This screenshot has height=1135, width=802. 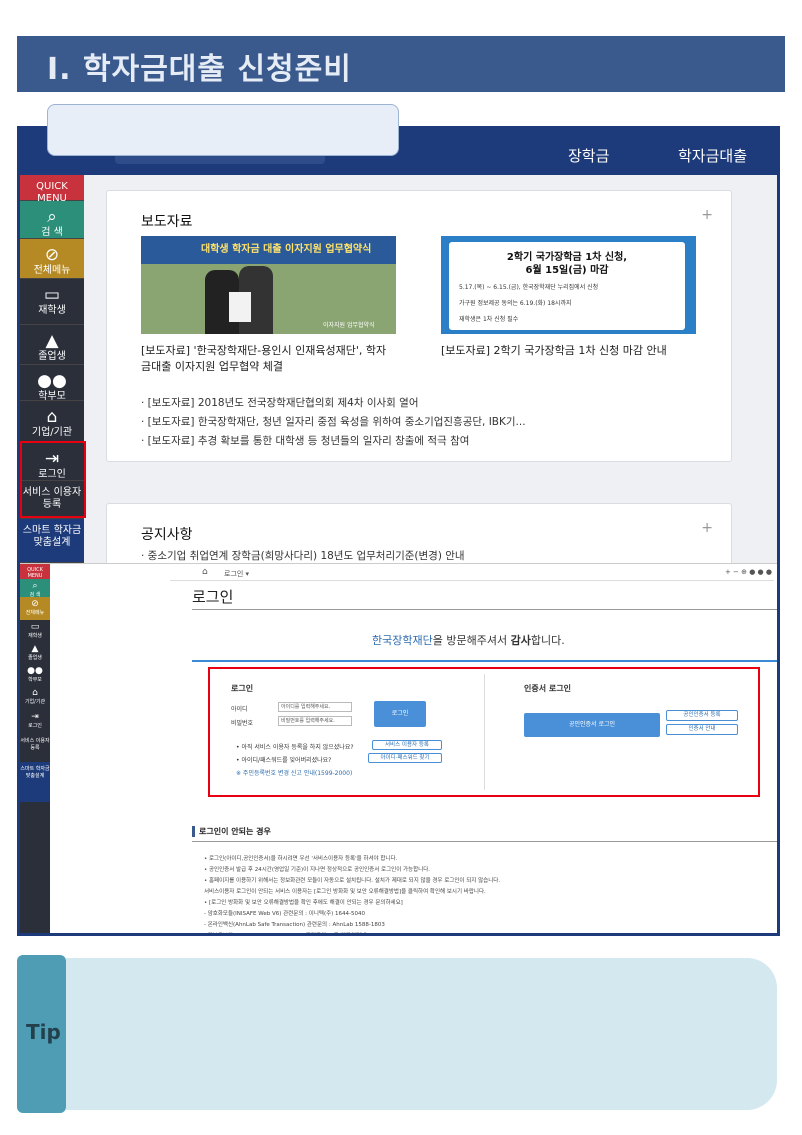 What do you see at coordinates (223, 130) in the screenshot?
I see `subtitle-tab` at bounding box center [223, 130].